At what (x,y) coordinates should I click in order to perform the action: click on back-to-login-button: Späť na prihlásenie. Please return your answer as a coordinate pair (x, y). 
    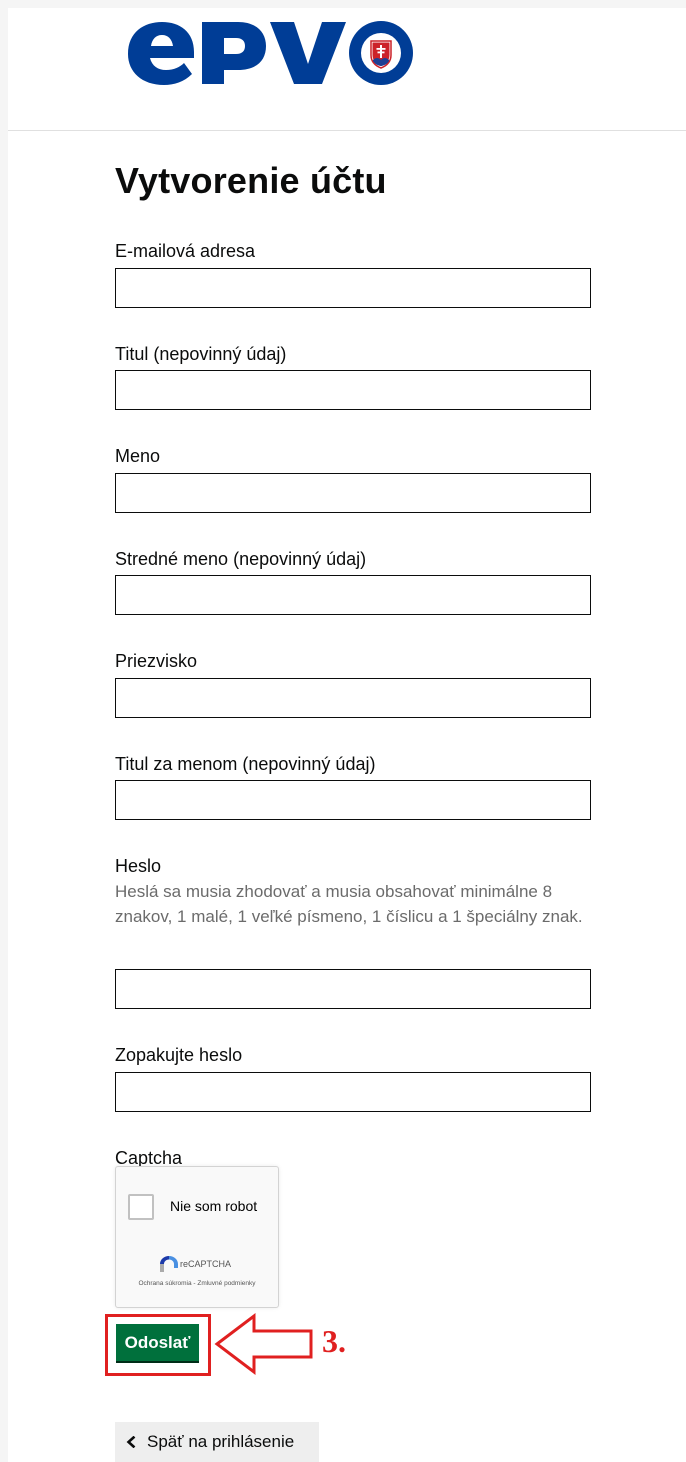
    Looking at the image, I should click on (217, 1442).